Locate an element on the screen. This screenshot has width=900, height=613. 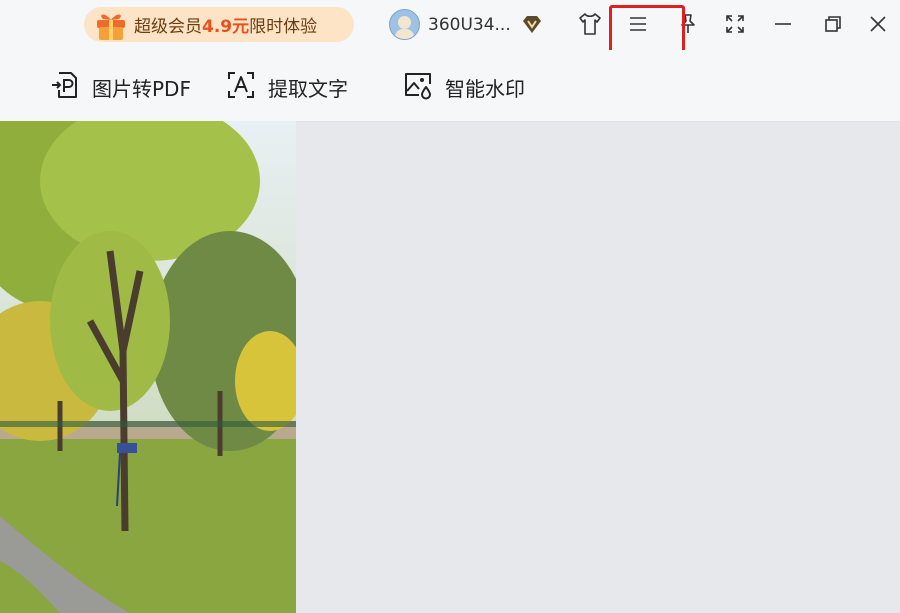
minimize-icon is located at coordinates (783, 24).